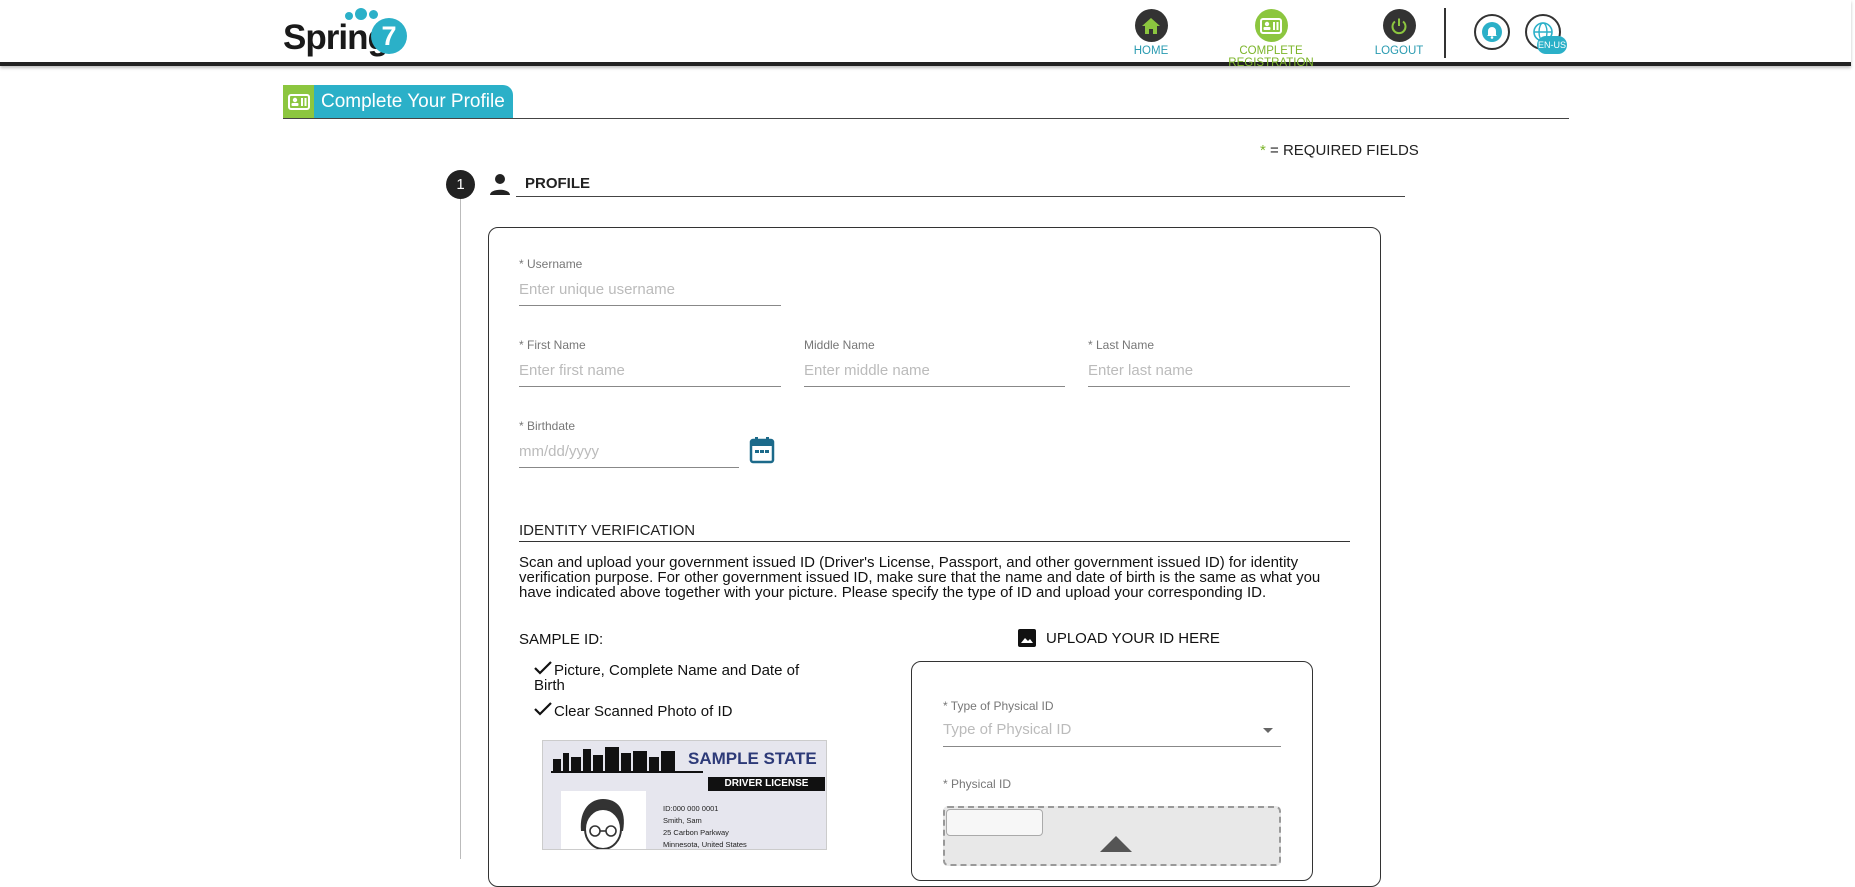 This screenshot has width=1855, height=887. I want to click on nav-complete-registration-label: COMPLETE REGISTRATION, so click(1271, 57).